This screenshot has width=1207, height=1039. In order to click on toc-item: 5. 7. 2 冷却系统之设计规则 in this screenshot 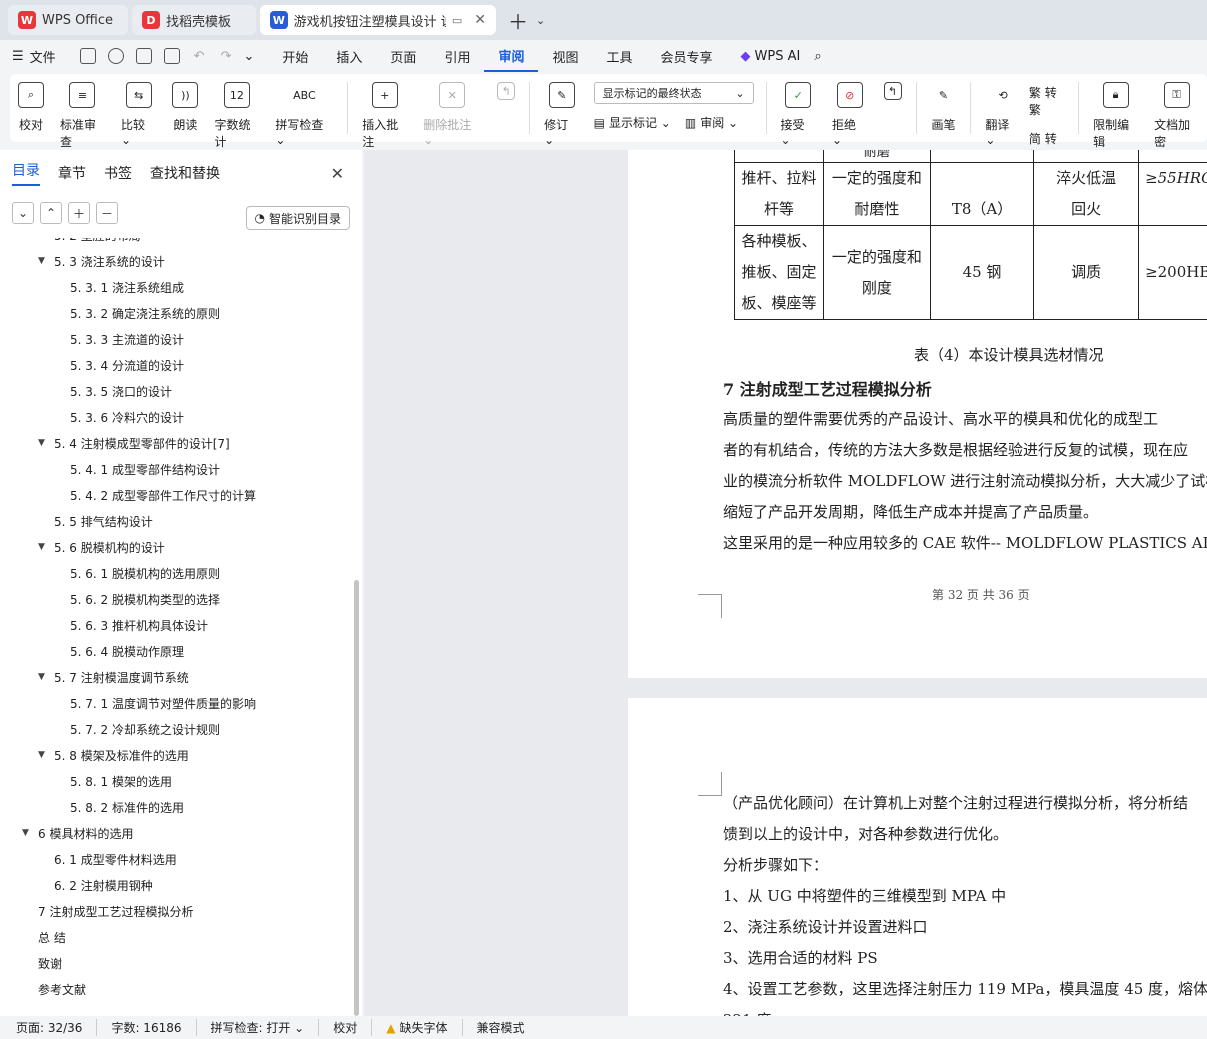, I will do `click(137, 729)`.